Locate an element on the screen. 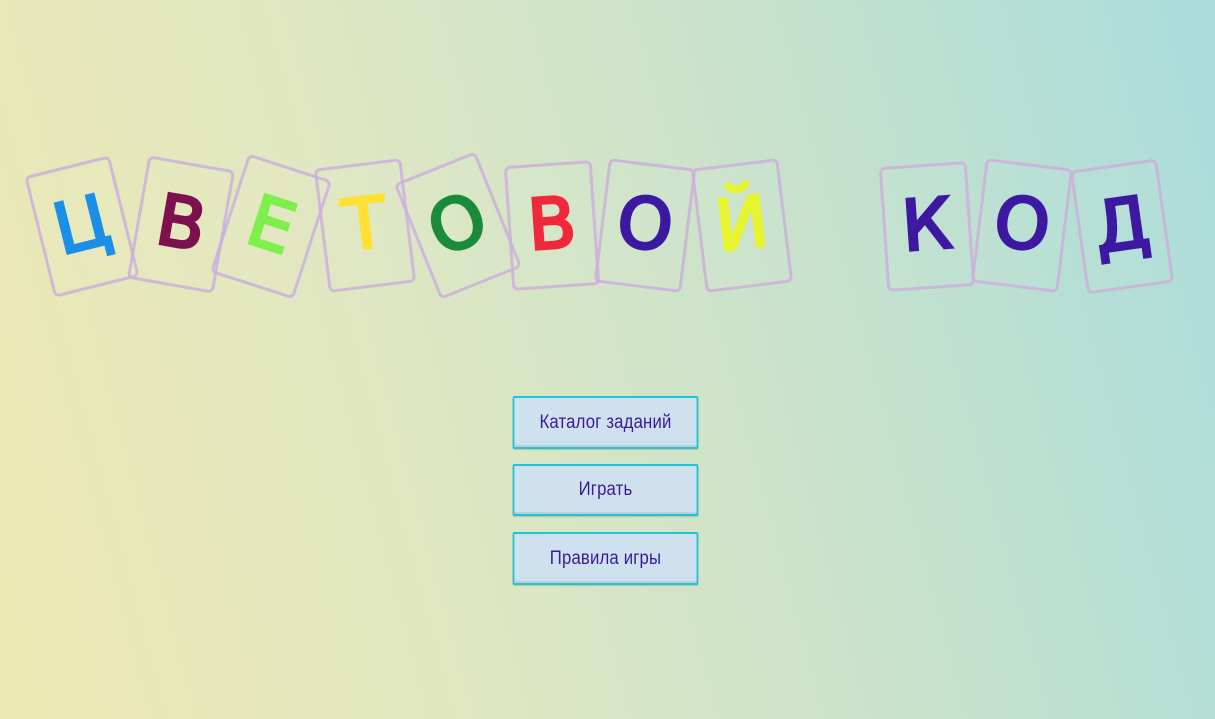  title-letter-tile: в is located at coordinates (552, 225).